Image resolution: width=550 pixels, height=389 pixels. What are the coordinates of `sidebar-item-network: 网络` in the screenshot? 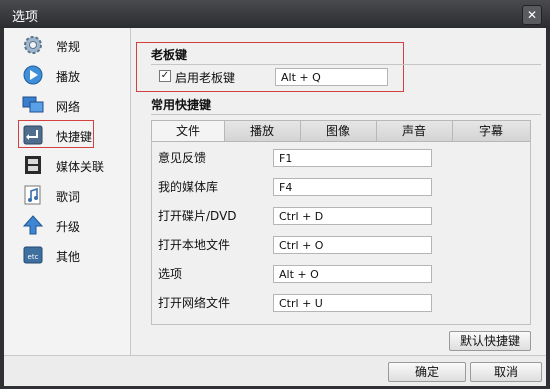 It's located at (72, 106).